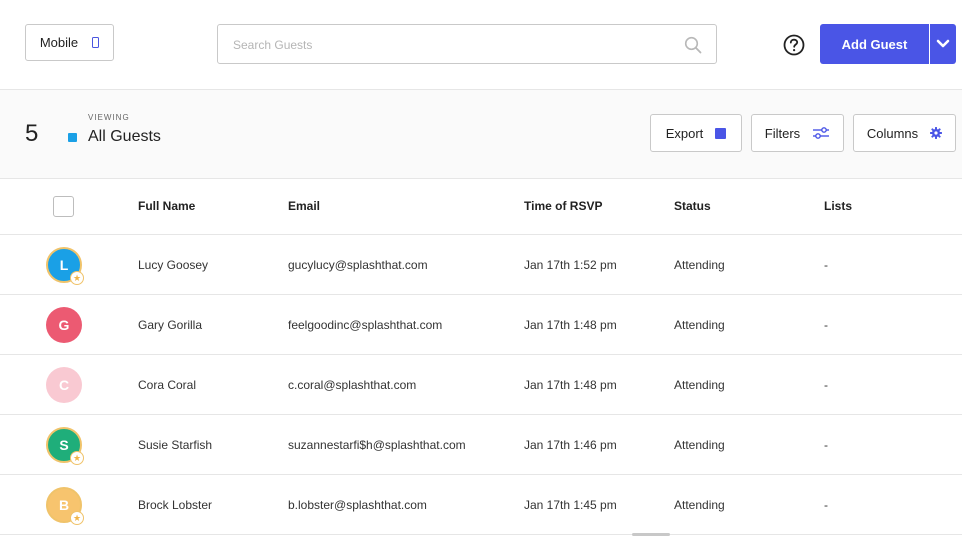  What do you see at coordinates (96, 42) in the screenshot?
I see `phone-icon` at bounding box center [96, 42].